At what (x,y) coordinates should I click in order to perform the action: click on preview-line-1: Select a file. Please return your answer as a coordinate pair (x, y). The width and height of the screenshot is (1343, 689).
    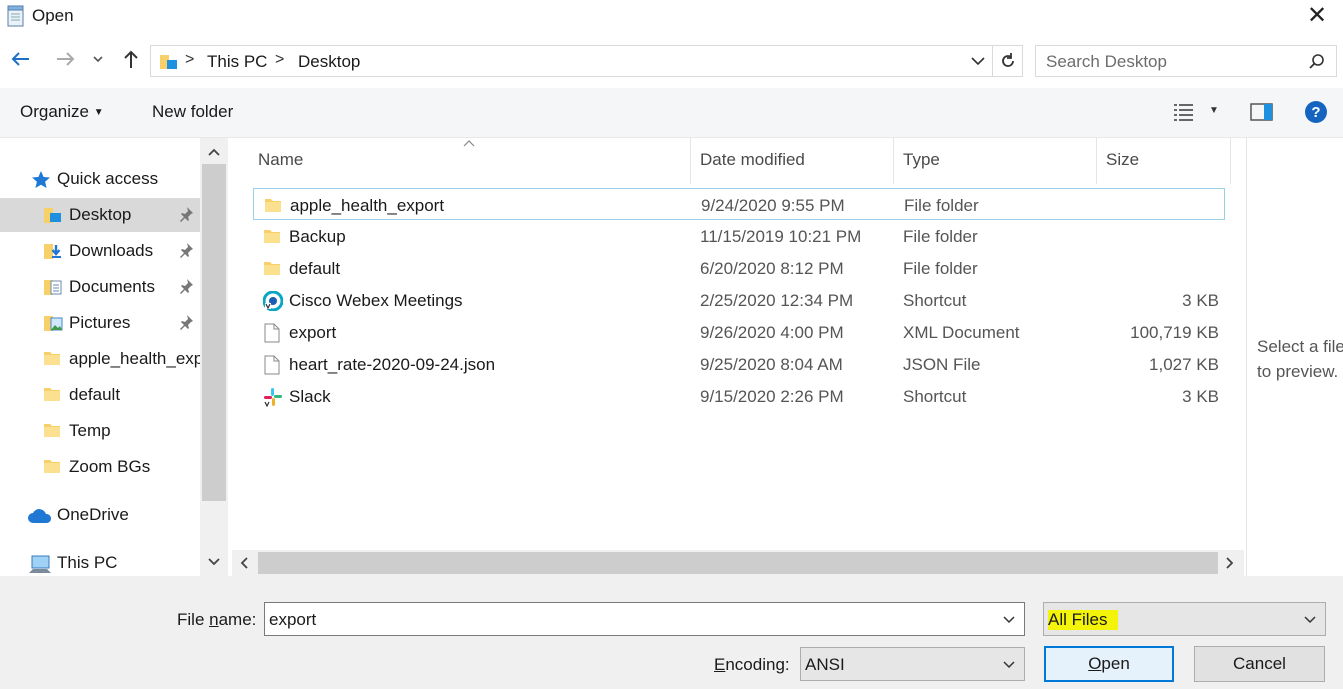
    Looking at the image, I should click on (1300, 346).